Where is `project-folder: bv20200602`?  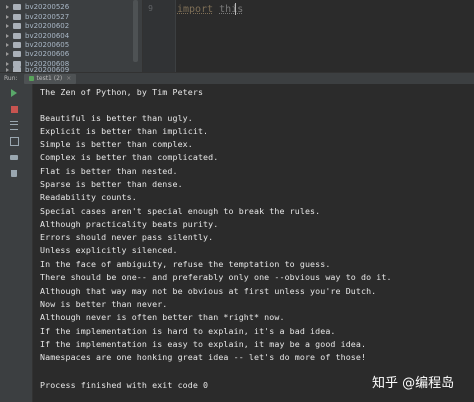
project-folder: bv20200602 is located at coordinates (37, 26).